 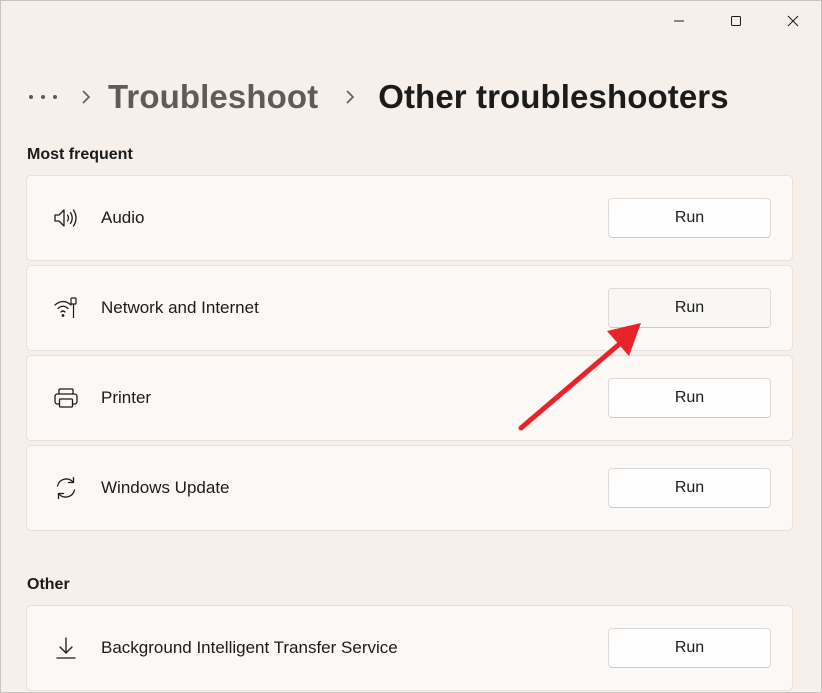 What do you see at coordinates (48, 584) in the screenshot?
I see `section-heading-other: Other` at bounding box center [48, 584].